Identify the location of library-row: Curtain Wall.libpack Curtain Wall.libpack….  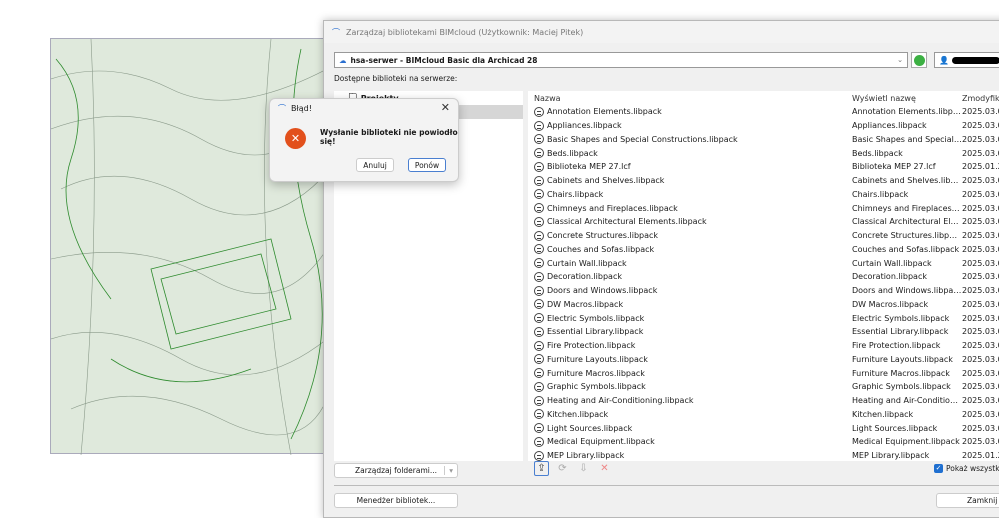
(763, 263).